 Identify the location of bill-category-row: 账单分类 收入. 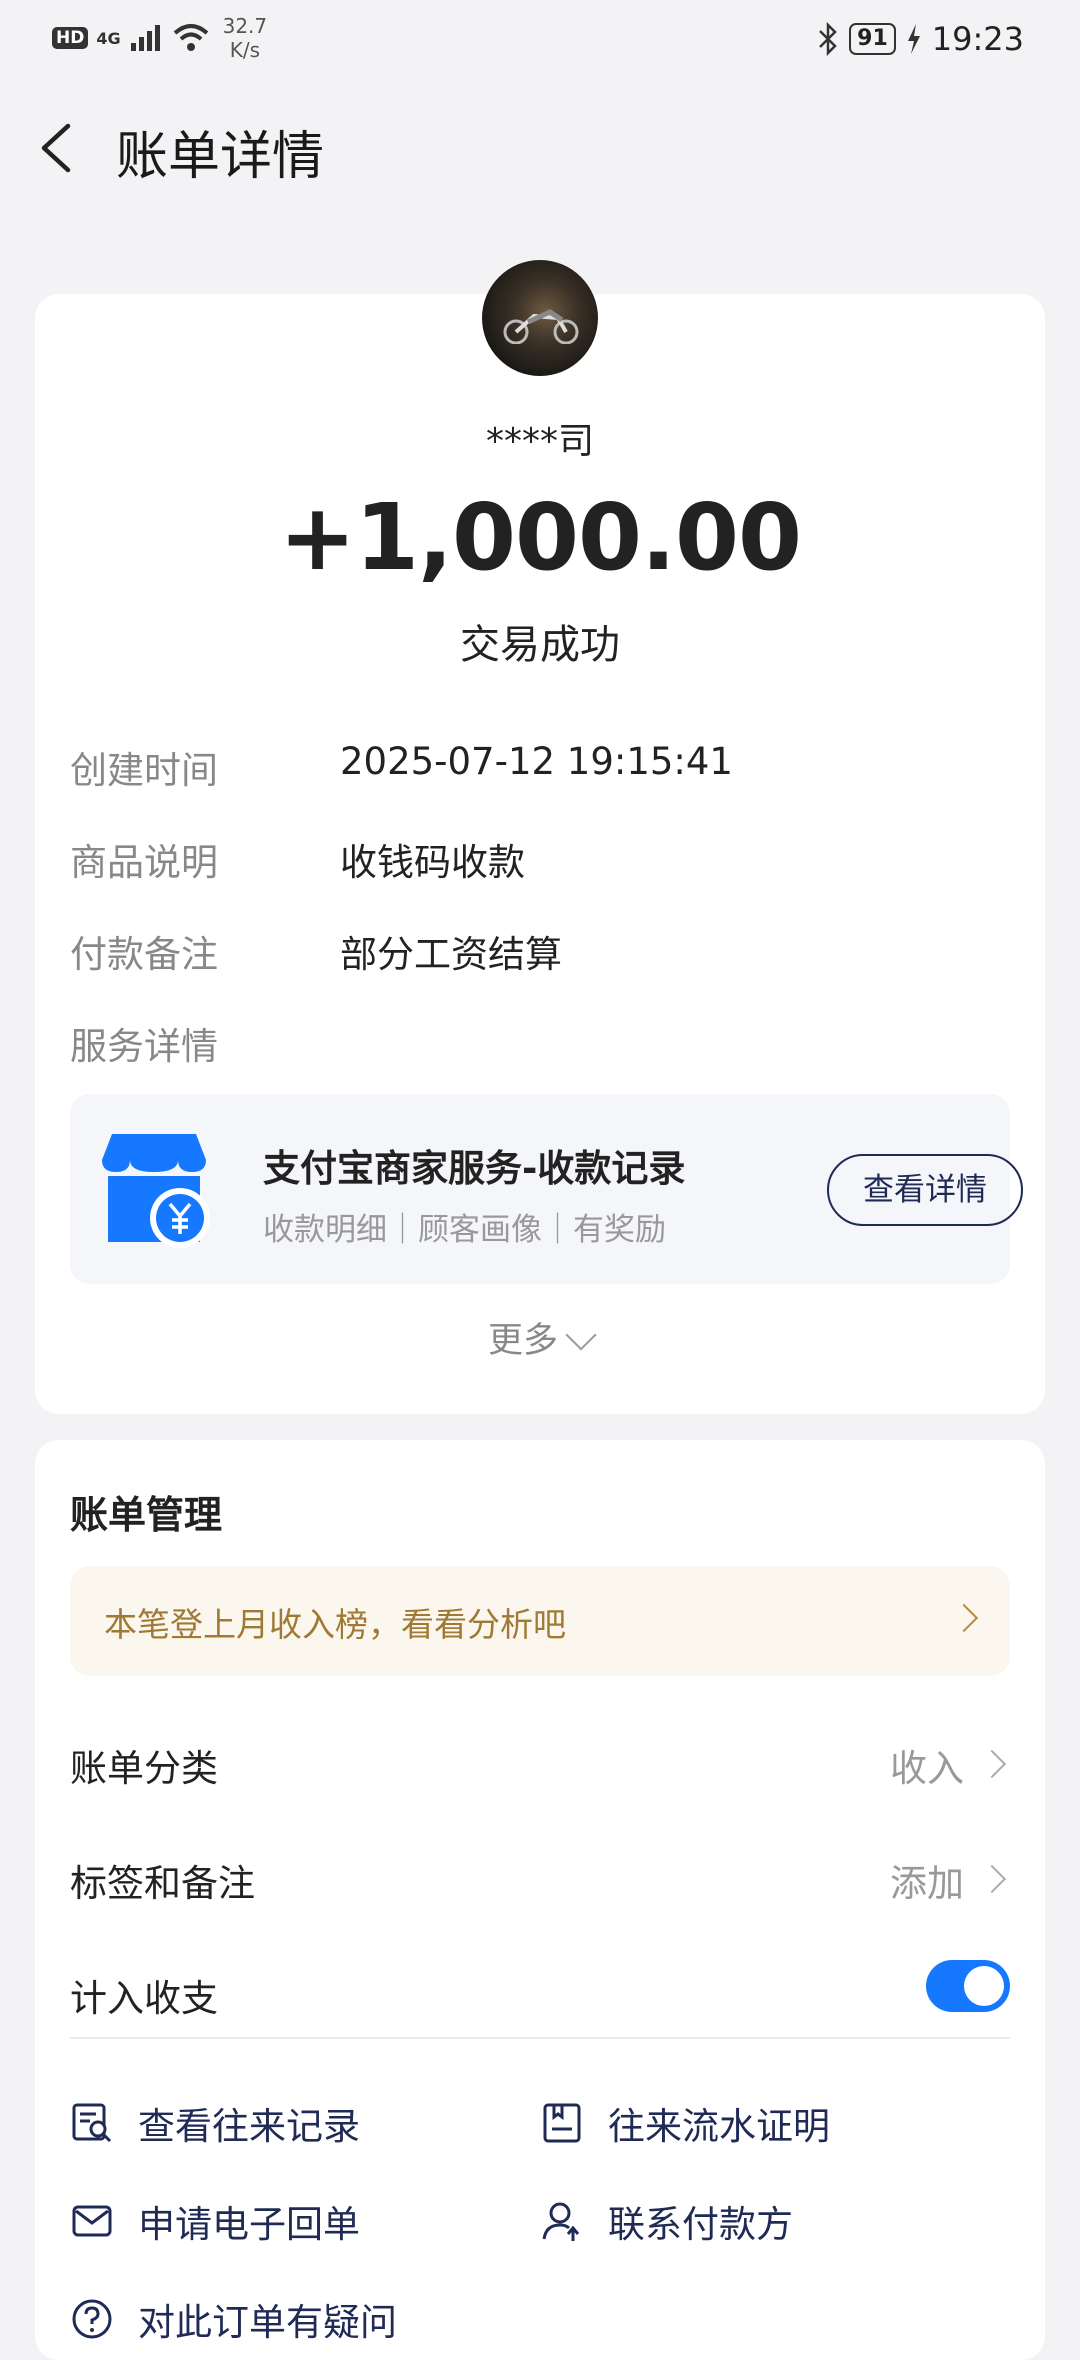
(540, 1760).